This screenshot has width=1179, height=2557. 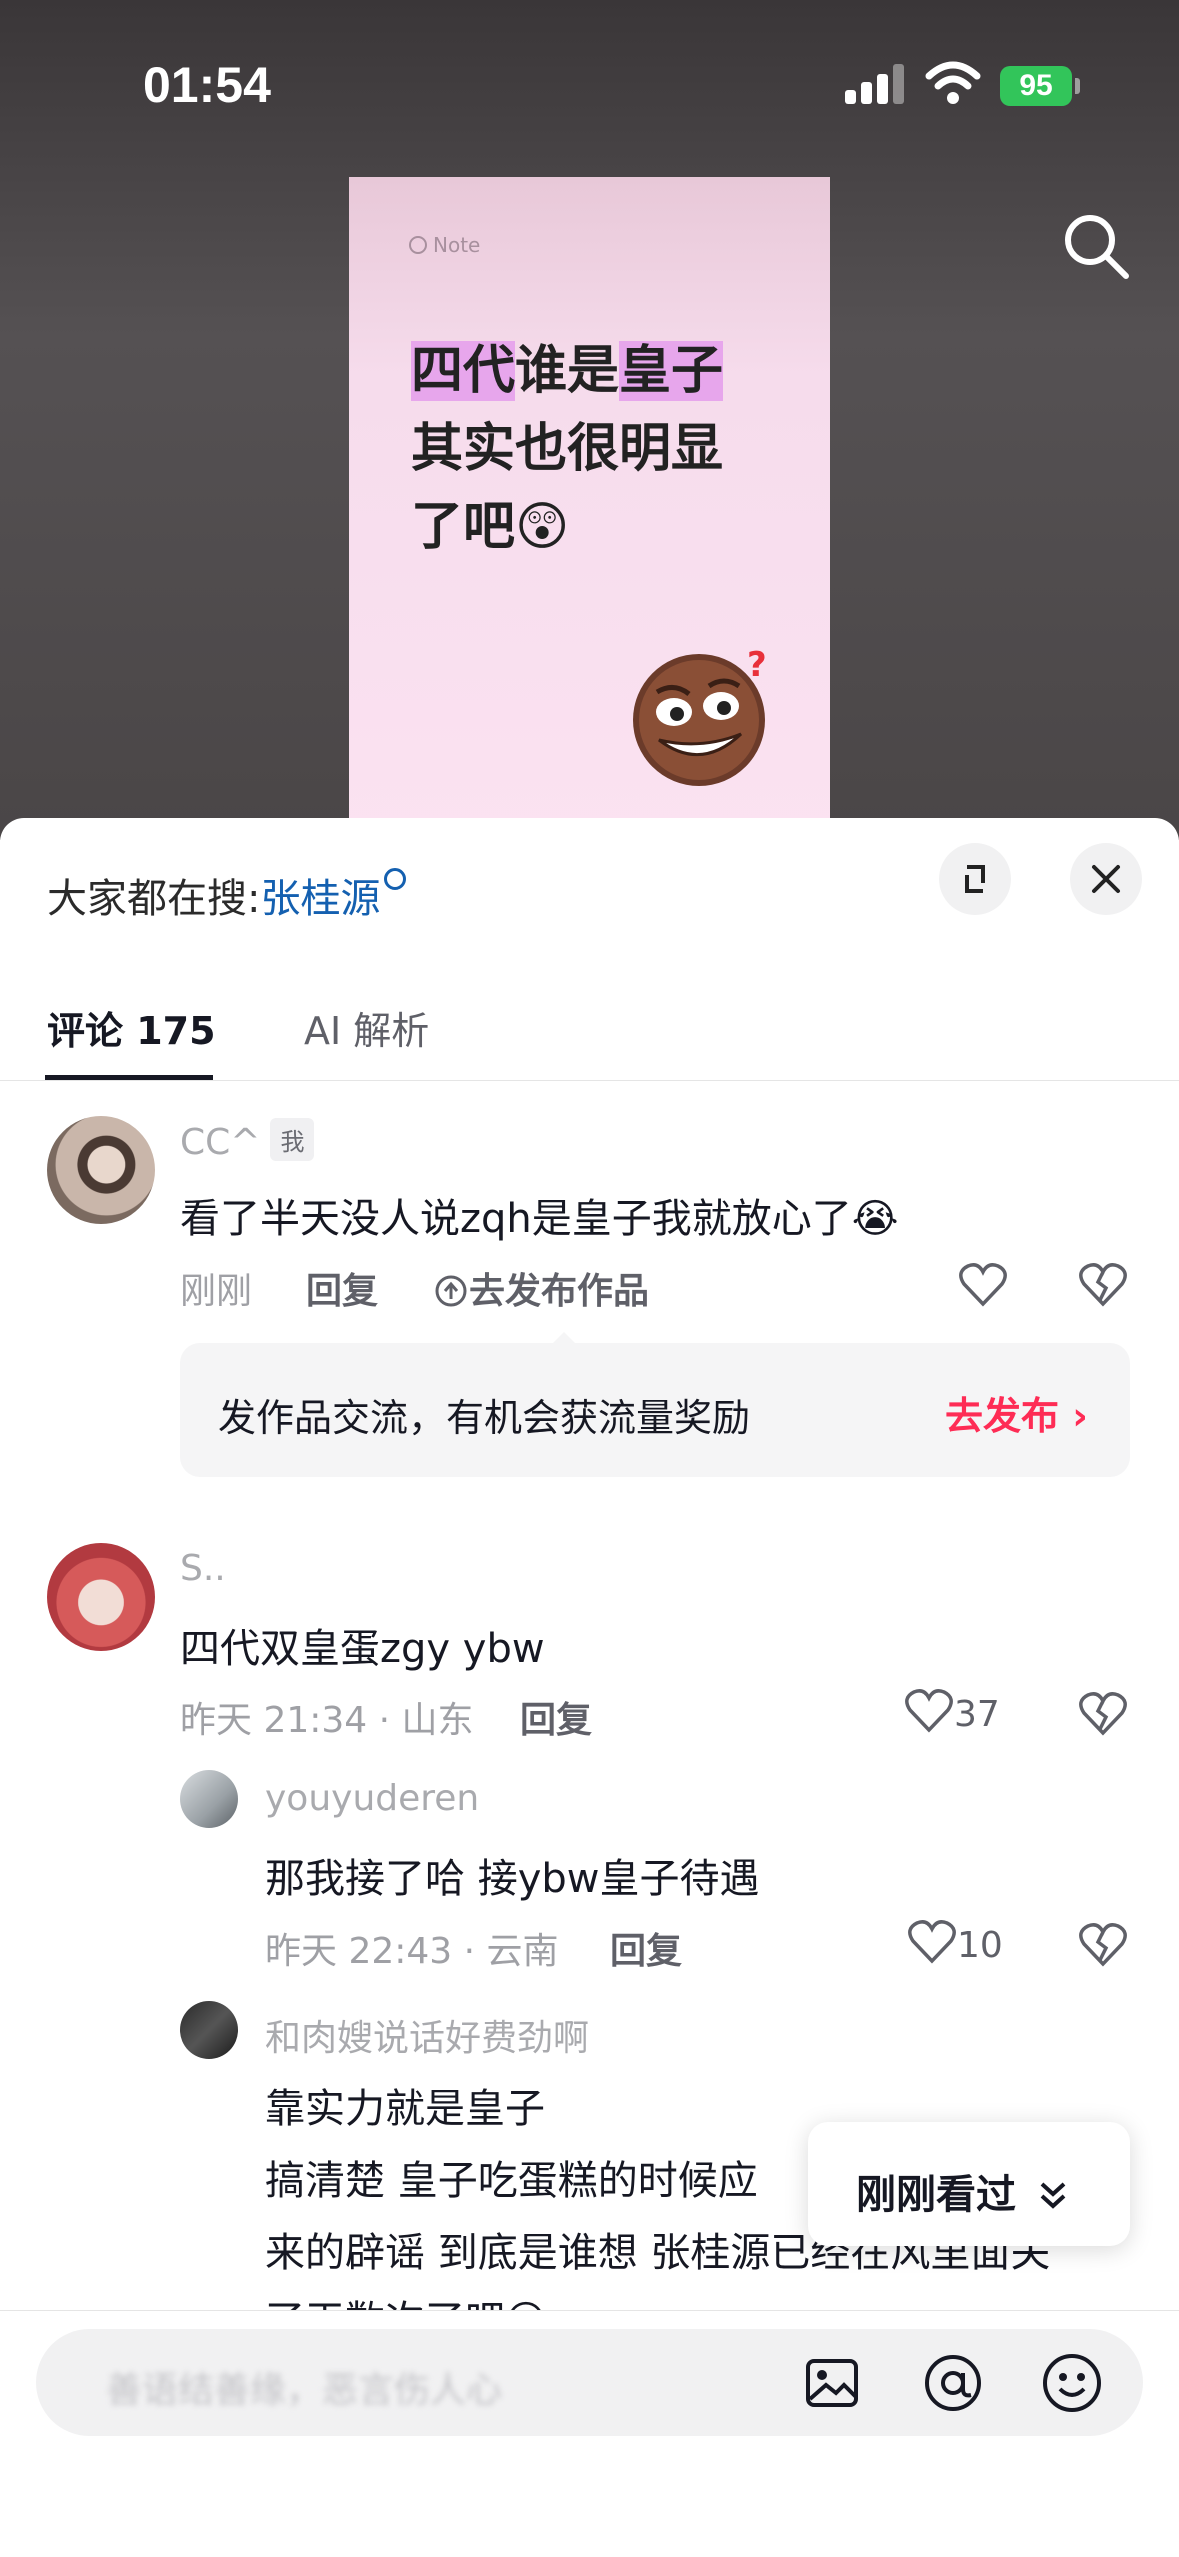 I want to click on comment-username: CC^ 我, so click(x=247, y=1140).